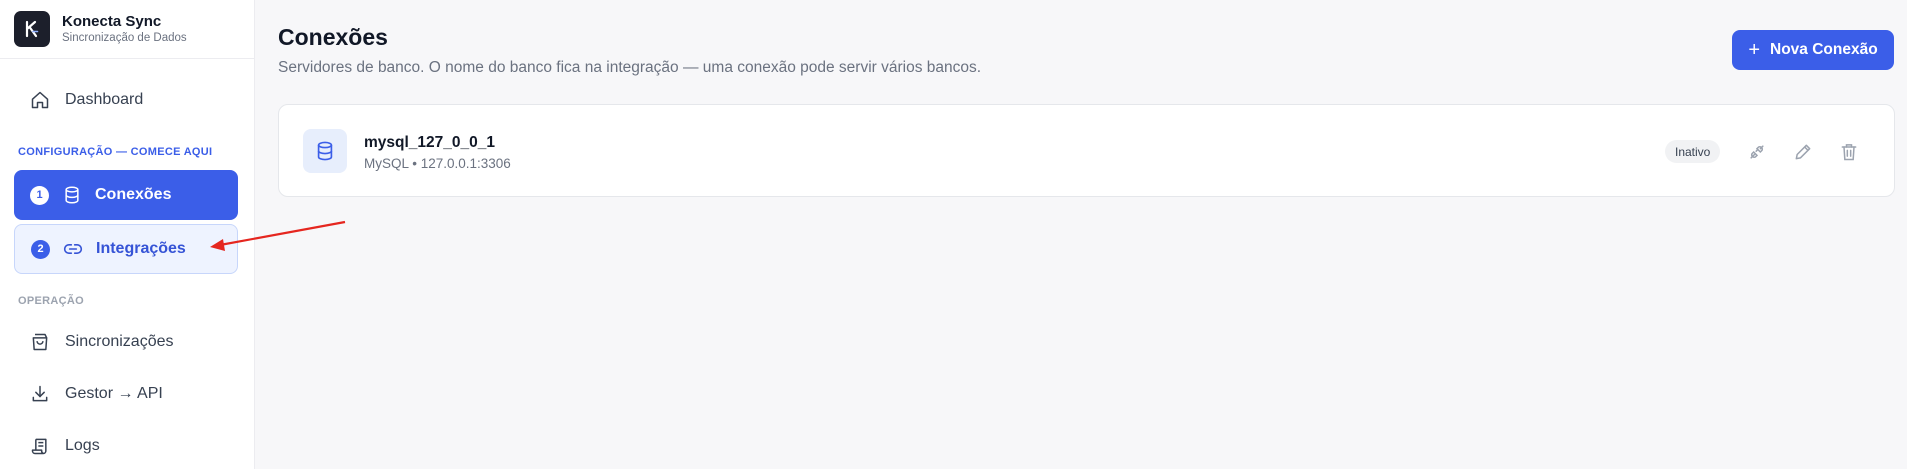  Describe the element at coordinates (40, 342) in the screenshot. I see `shopping-bag-icon` at that location.